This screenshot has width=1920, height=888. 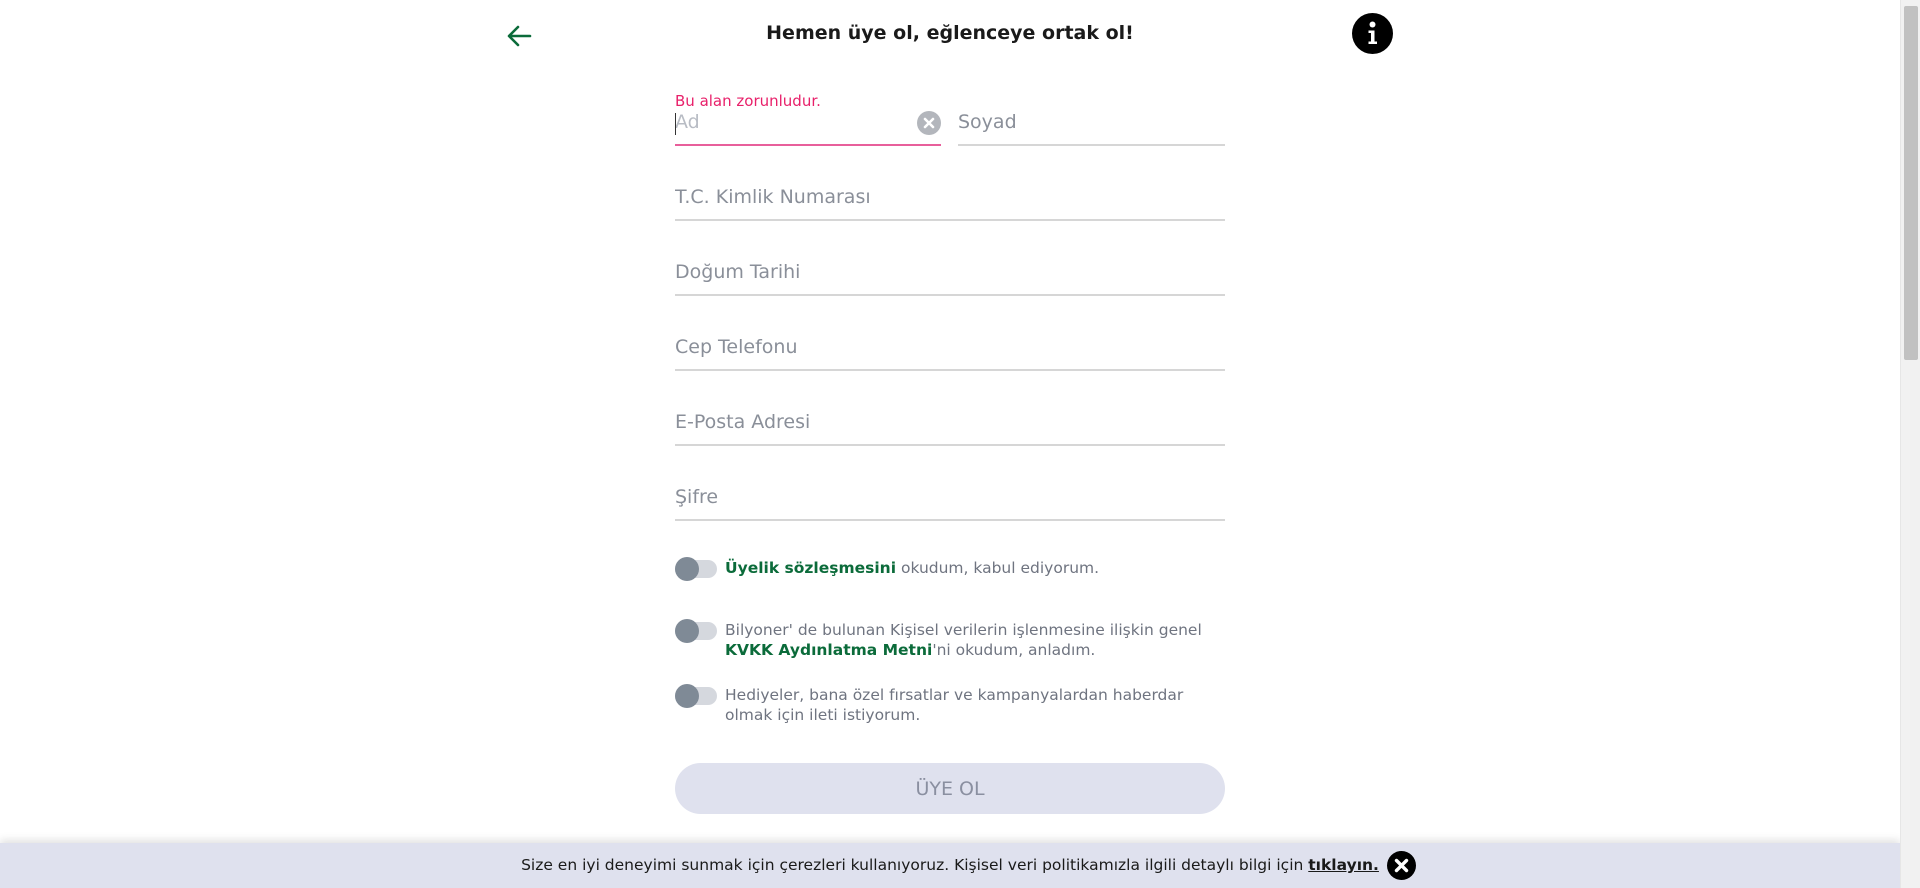 I want to click on kvkk-consent-suffix: 'ni okudum, anladım., so click(x=1014, y=650).